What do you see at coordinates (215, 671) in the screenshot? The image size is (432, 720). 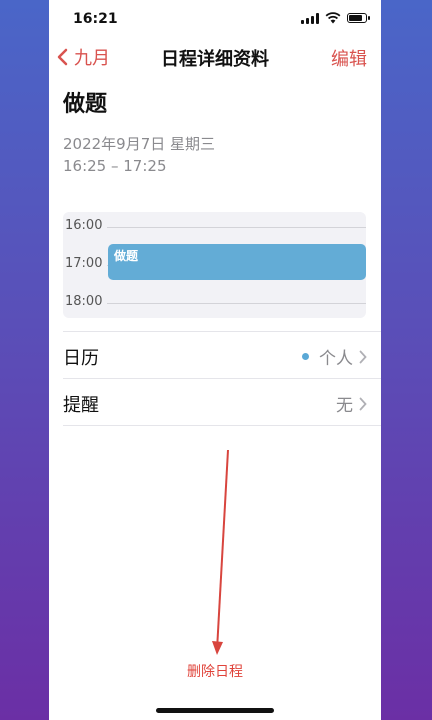 I see `delete-event-button: 删除日程` at bounding box center [215, 671].